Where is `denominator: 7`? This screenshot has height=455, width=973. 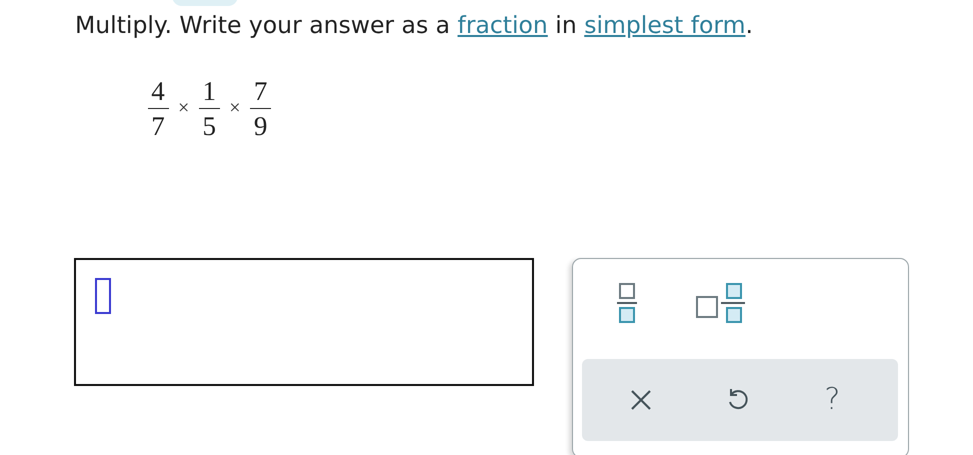 denominator: 7 is located at coordinates (158, 126).